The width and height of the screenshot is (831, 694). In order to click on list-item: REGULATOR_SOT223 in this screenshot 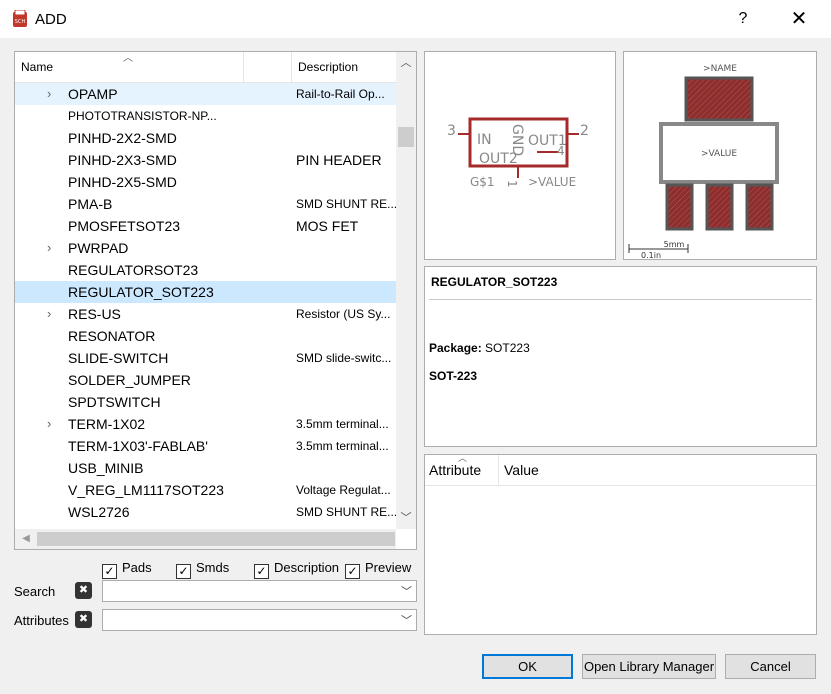, I will do `click(205, 292)`.